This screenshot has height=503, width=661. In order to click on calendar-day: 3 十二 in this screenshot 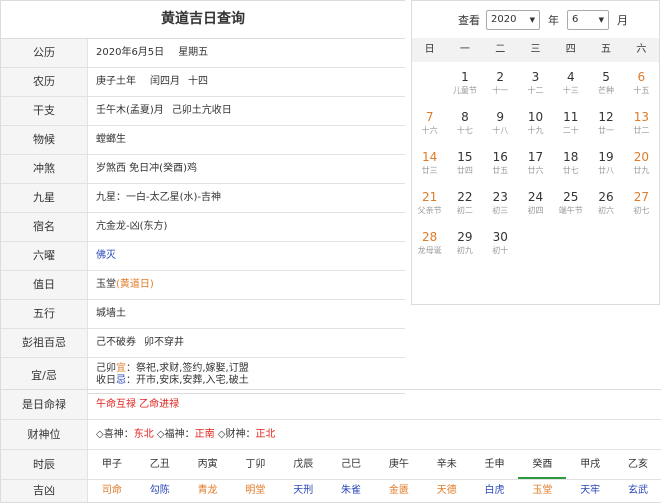, I will do `click(535, 86)`.